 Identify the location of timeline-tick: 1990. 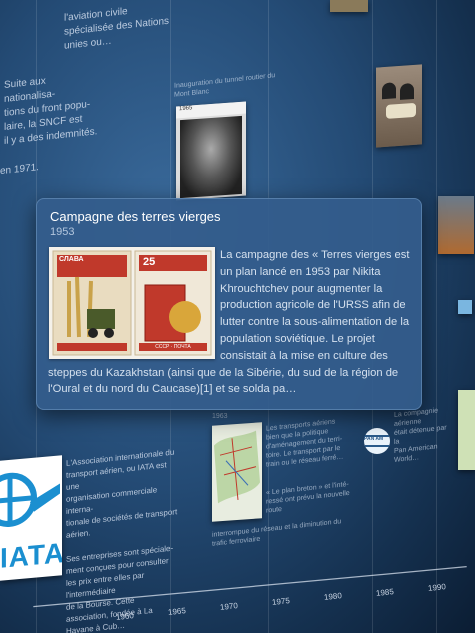
(437, 587).